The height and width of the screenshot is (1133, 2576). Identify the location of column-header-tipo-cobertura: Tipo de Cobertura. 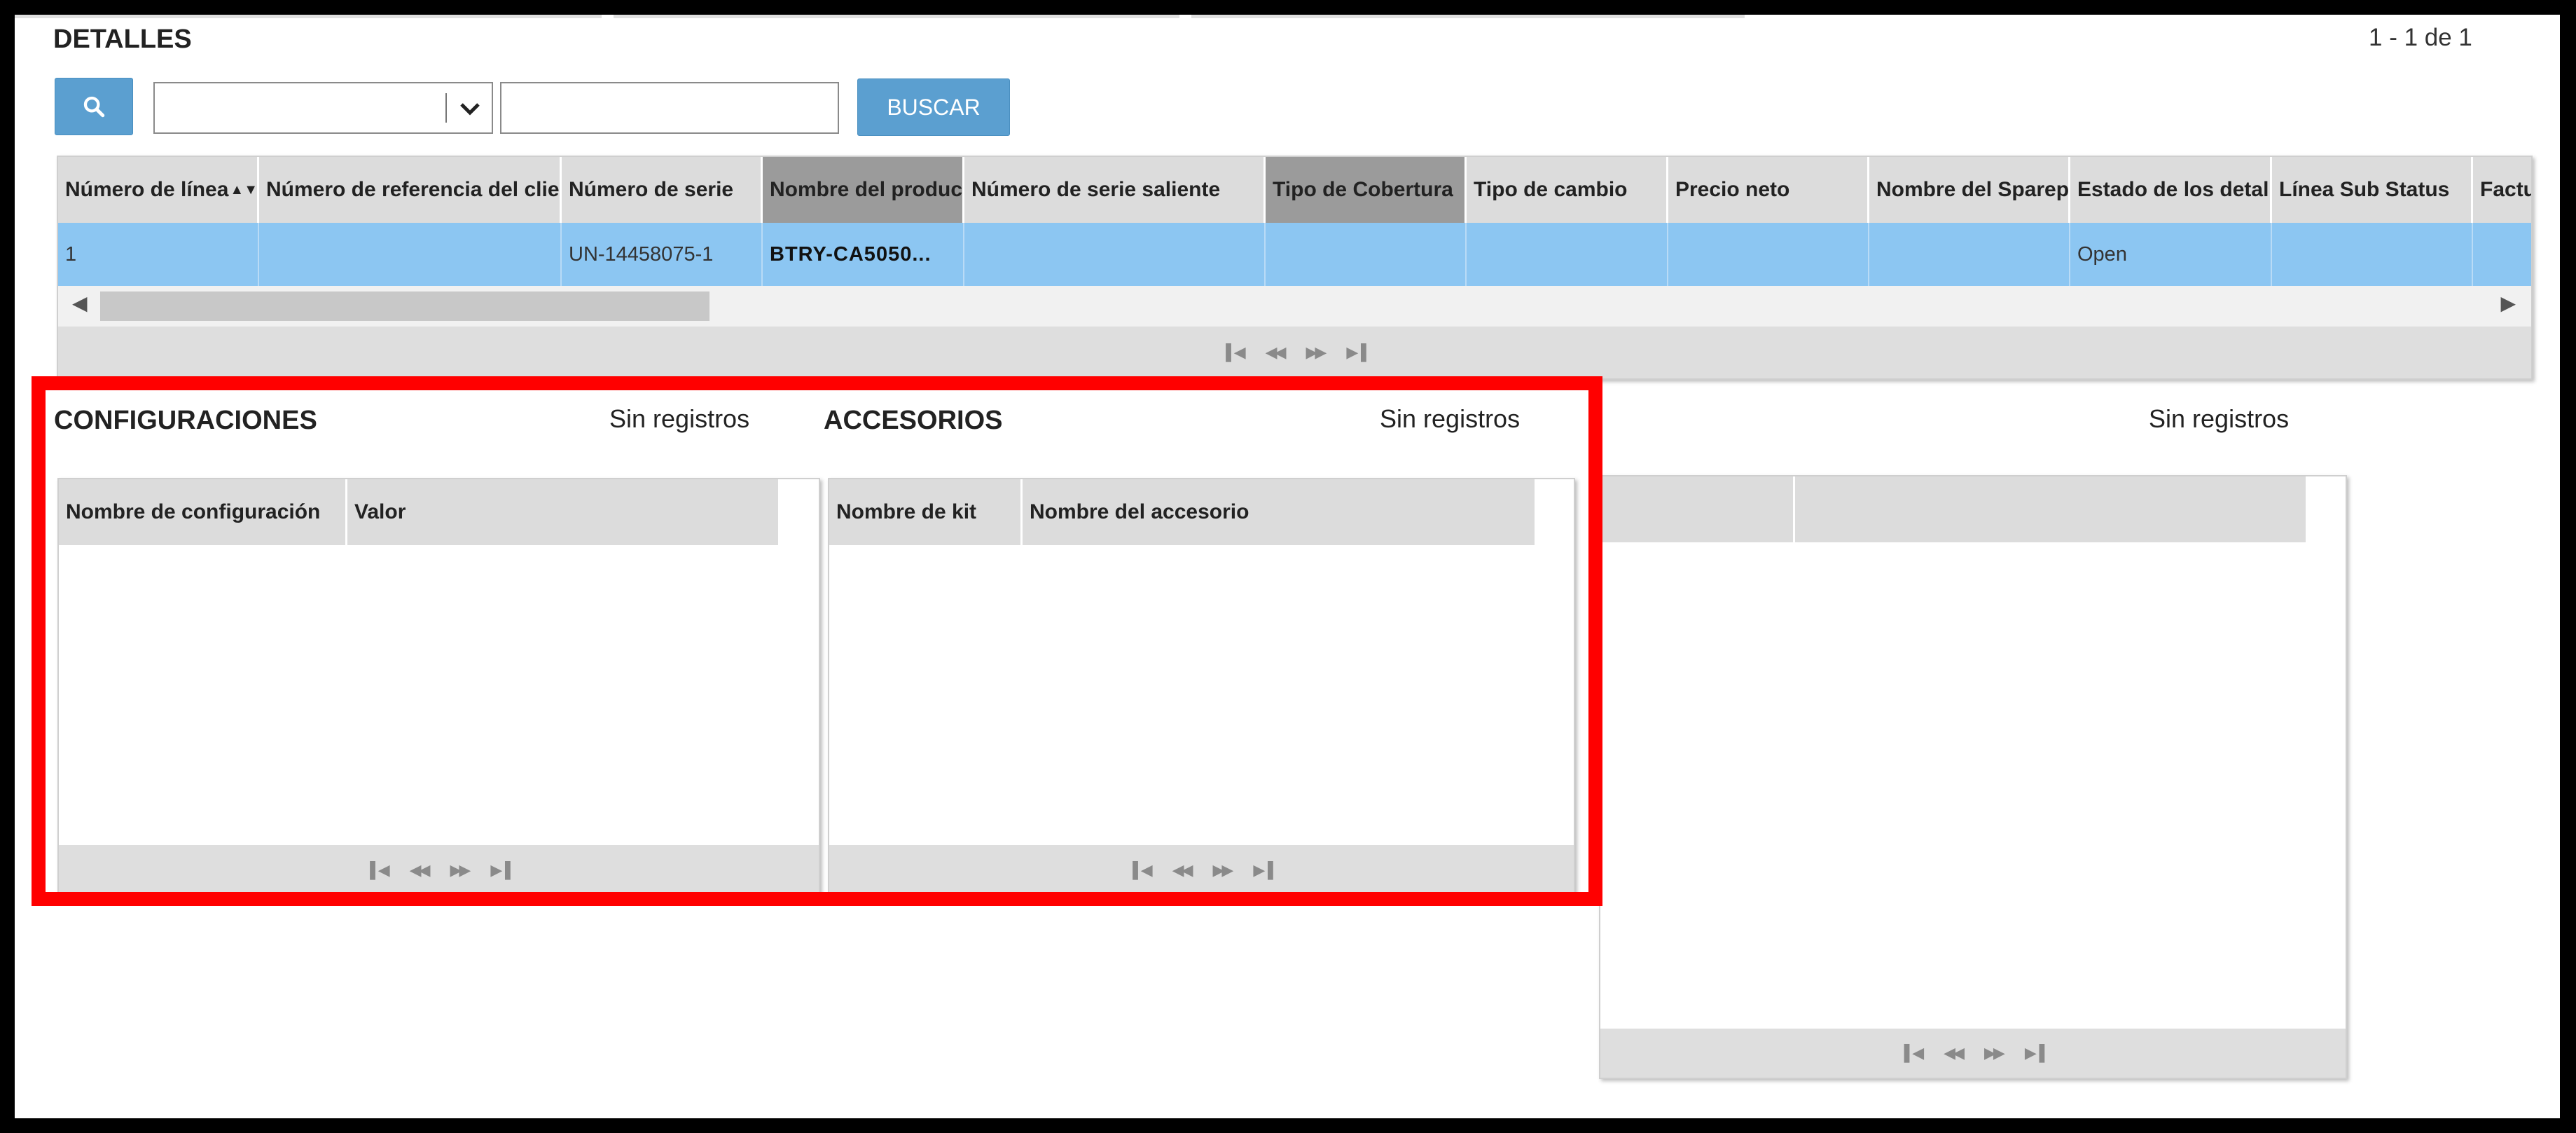
(1366, 190).